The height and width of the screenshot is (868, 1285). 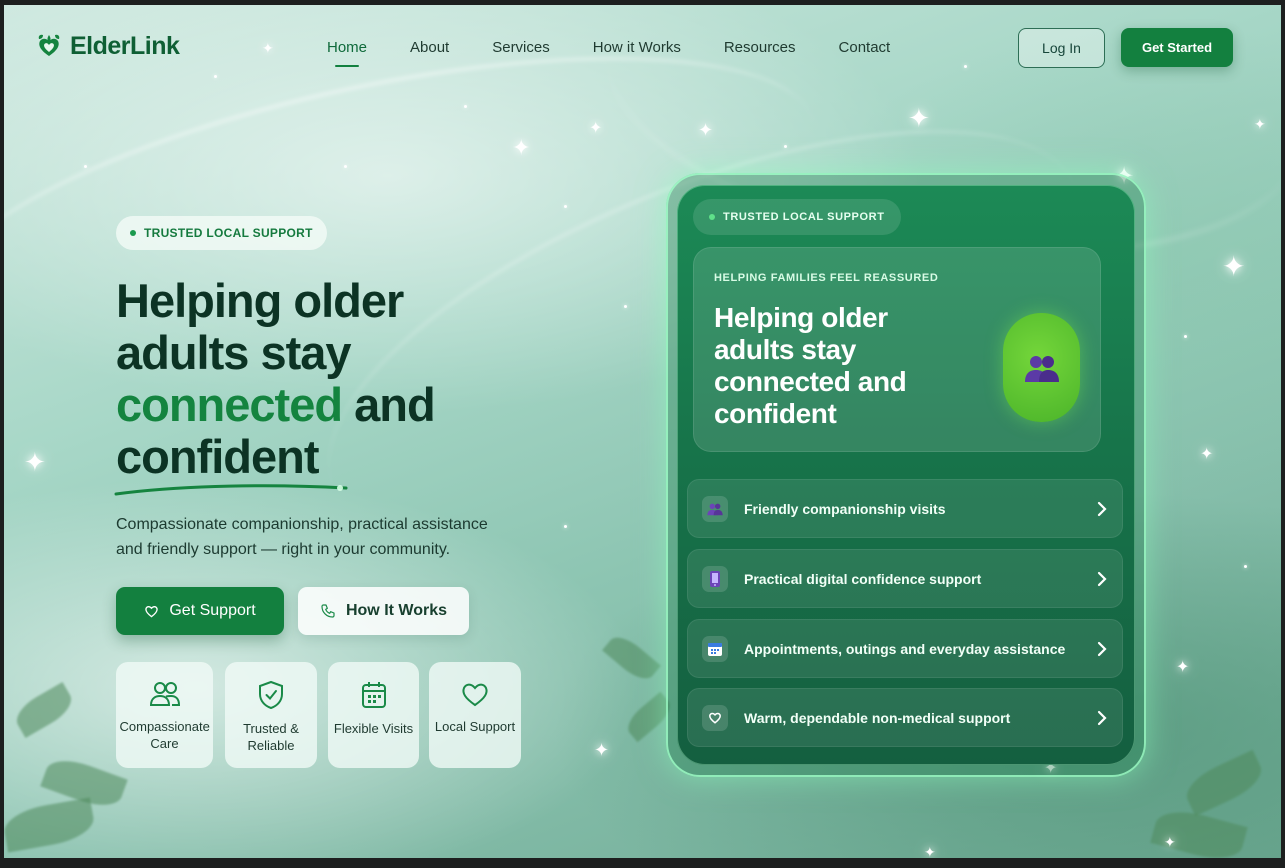 What do you see at coordinates (234, 352) in the screenshot?
I see `headline-line: adults stay` at bounding box center [234, 352].